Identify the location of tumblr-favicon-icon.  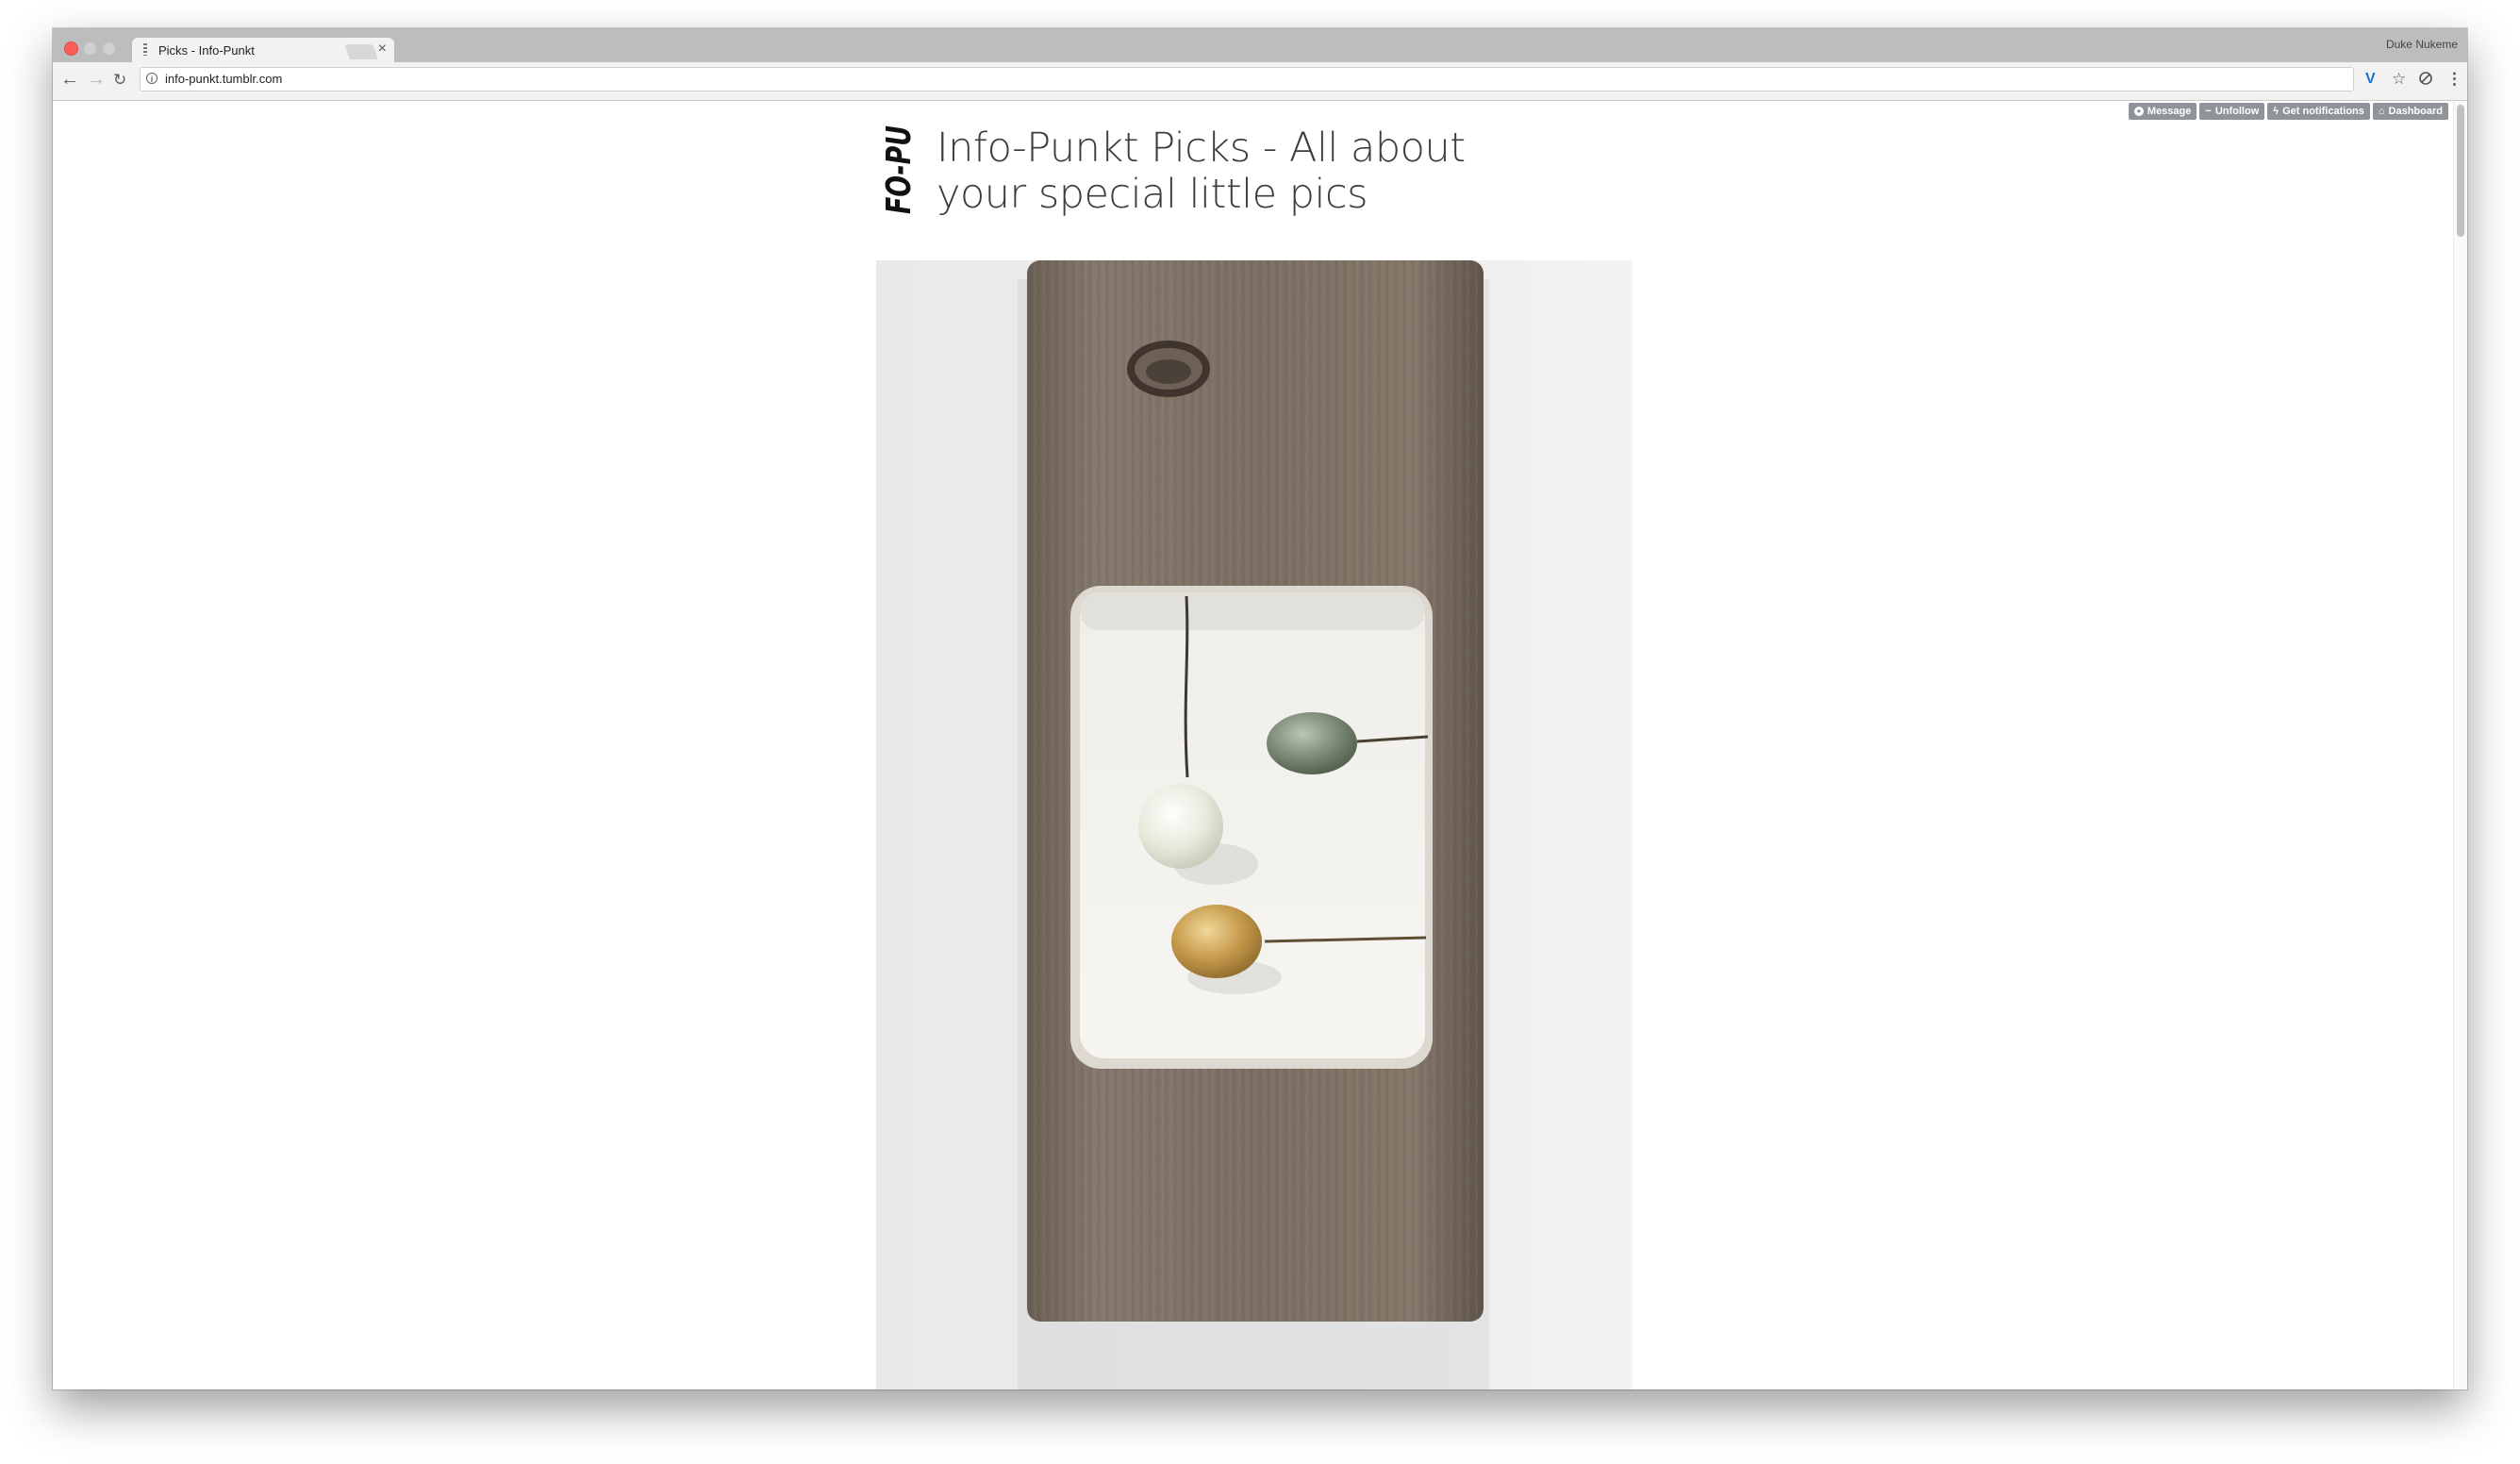
(145, 50).